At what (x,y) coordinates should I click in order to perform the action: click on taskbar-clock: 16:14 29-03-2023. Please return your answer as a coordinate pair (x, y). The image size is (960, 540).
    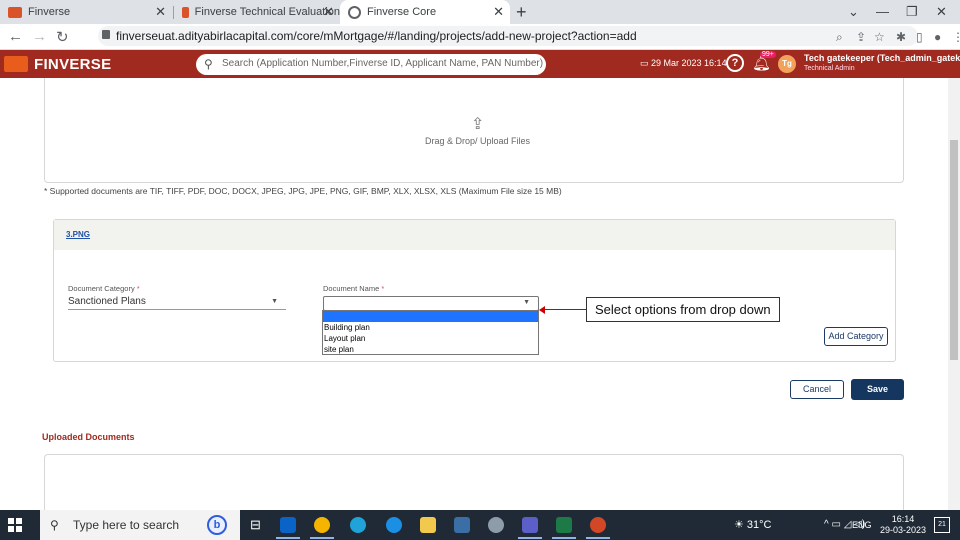
    Looking at the image, I should click on (903, 525).